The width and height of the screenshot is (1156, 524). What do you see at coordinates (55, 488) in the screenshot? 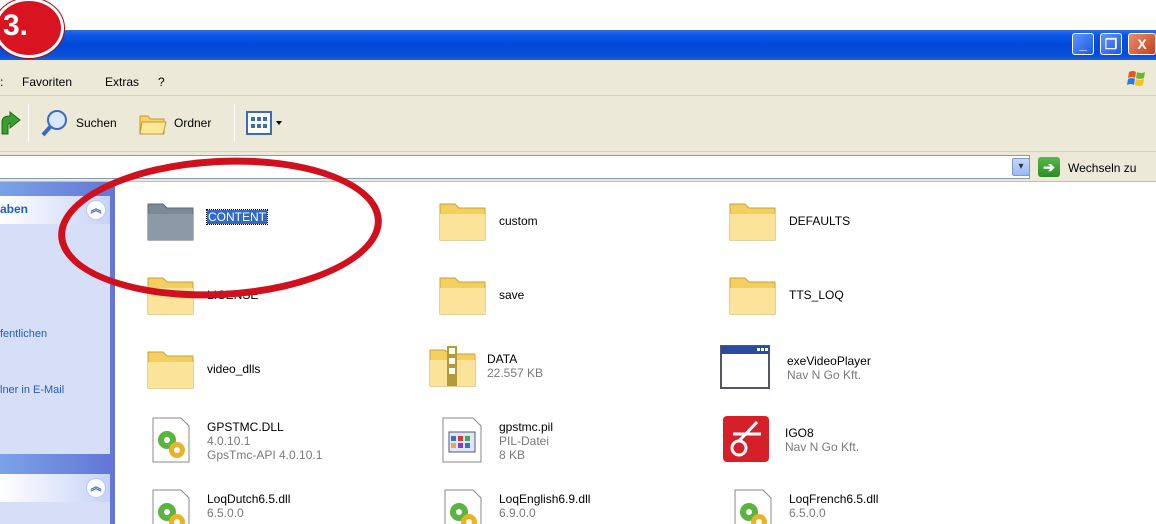
I see `panel-header-other: ︽` at bounding box center [55, 488].